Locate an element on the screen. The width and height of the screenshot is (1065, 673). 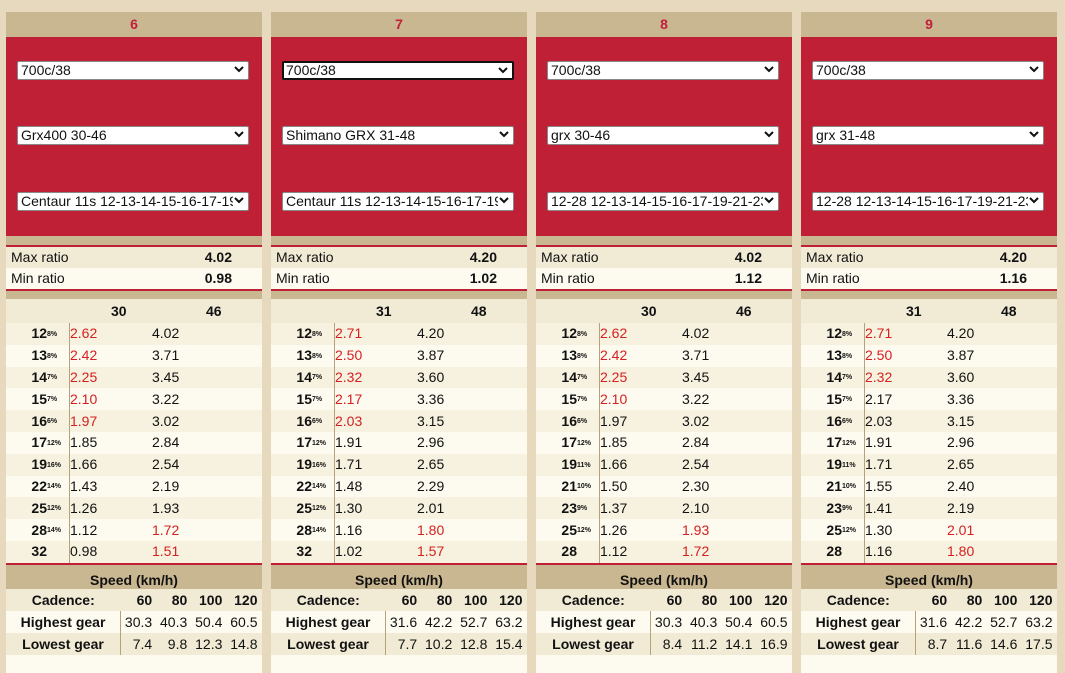
ratio-large-ring: 3.02 is located at coordinates (166, 420).